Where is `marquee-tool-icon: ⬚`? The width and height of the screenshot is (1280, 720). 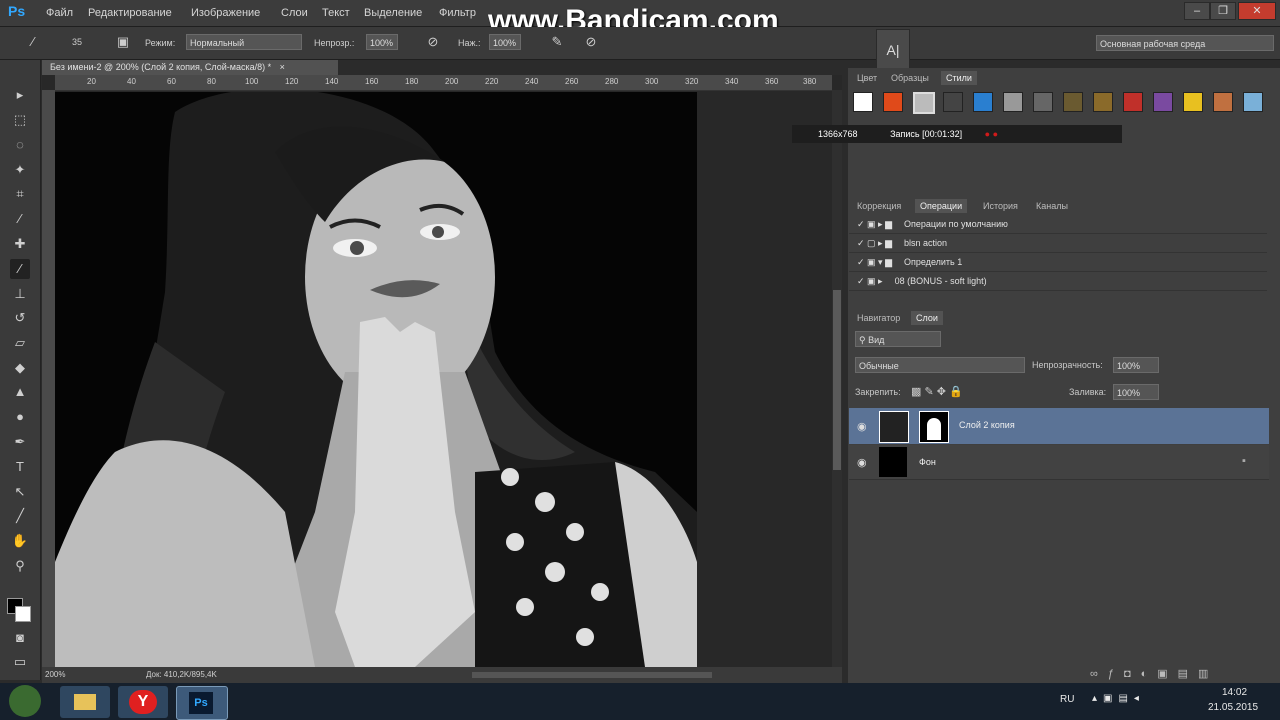 marquee-tool-icon: ⬚ is located at coordinates (20, 120).